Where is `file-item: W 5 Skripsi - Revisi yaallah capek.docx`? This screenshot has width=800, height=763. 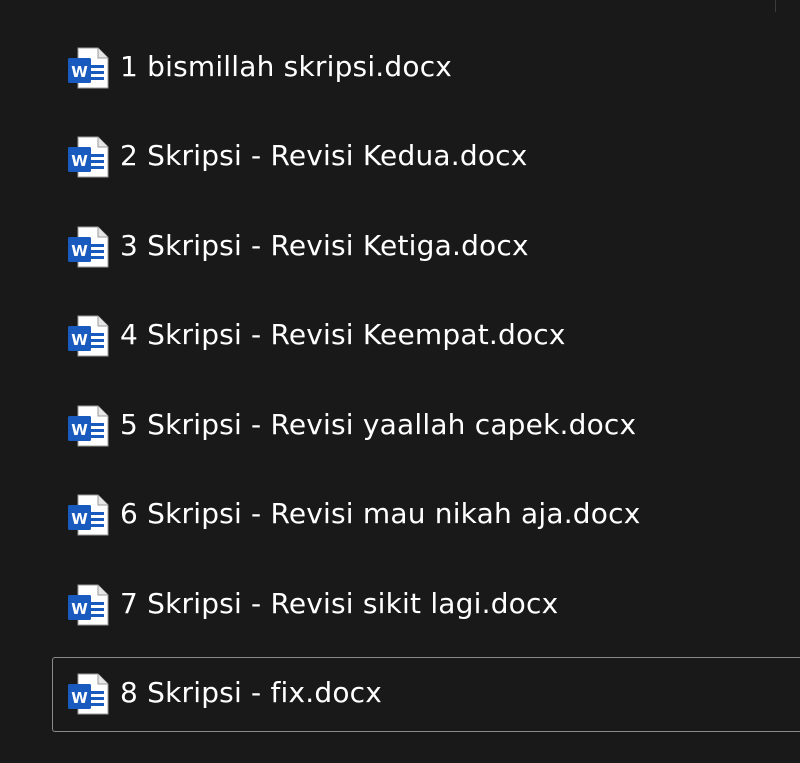
file-item: W 5 Skripsi - Revisi yaallah capek.docx is located at coordinates (426, 426).